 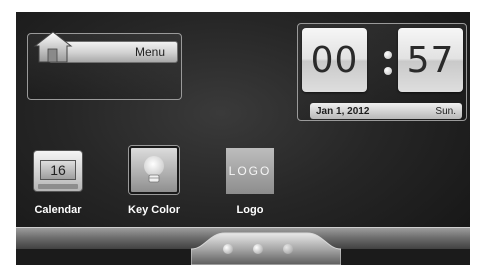 I want to click on app-logo: LOGO Logo, so click(x=250, y=186).